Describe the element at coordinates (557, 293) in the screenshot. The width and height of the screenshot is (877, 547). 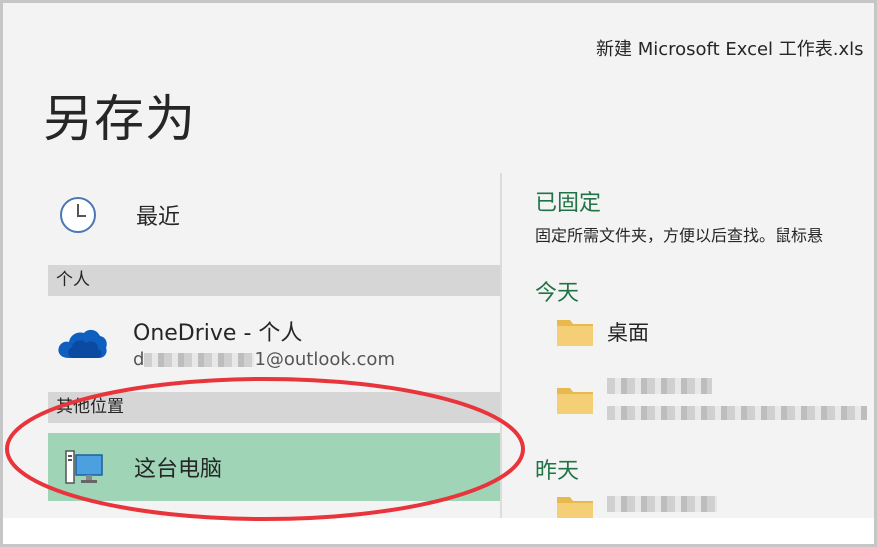
I see `today-heading: 今天` at that location.